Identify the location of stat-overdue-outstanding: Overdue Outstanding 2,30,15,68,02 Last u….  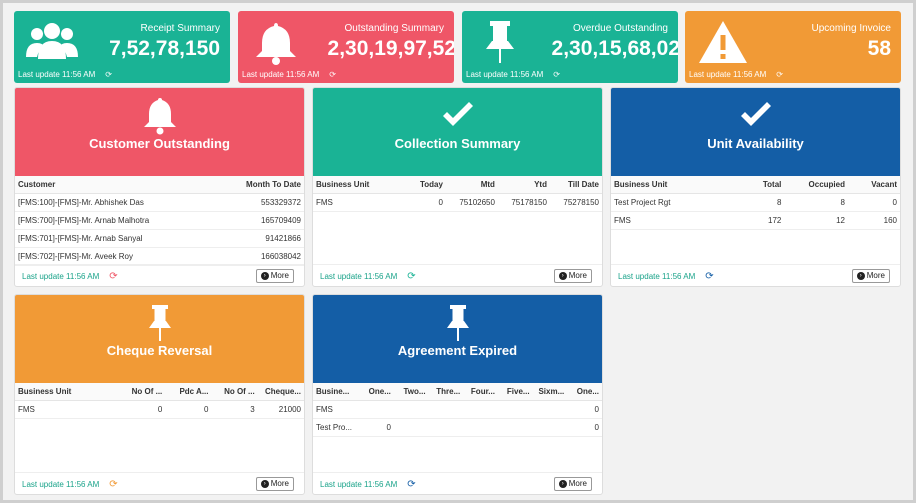
(570, 47).